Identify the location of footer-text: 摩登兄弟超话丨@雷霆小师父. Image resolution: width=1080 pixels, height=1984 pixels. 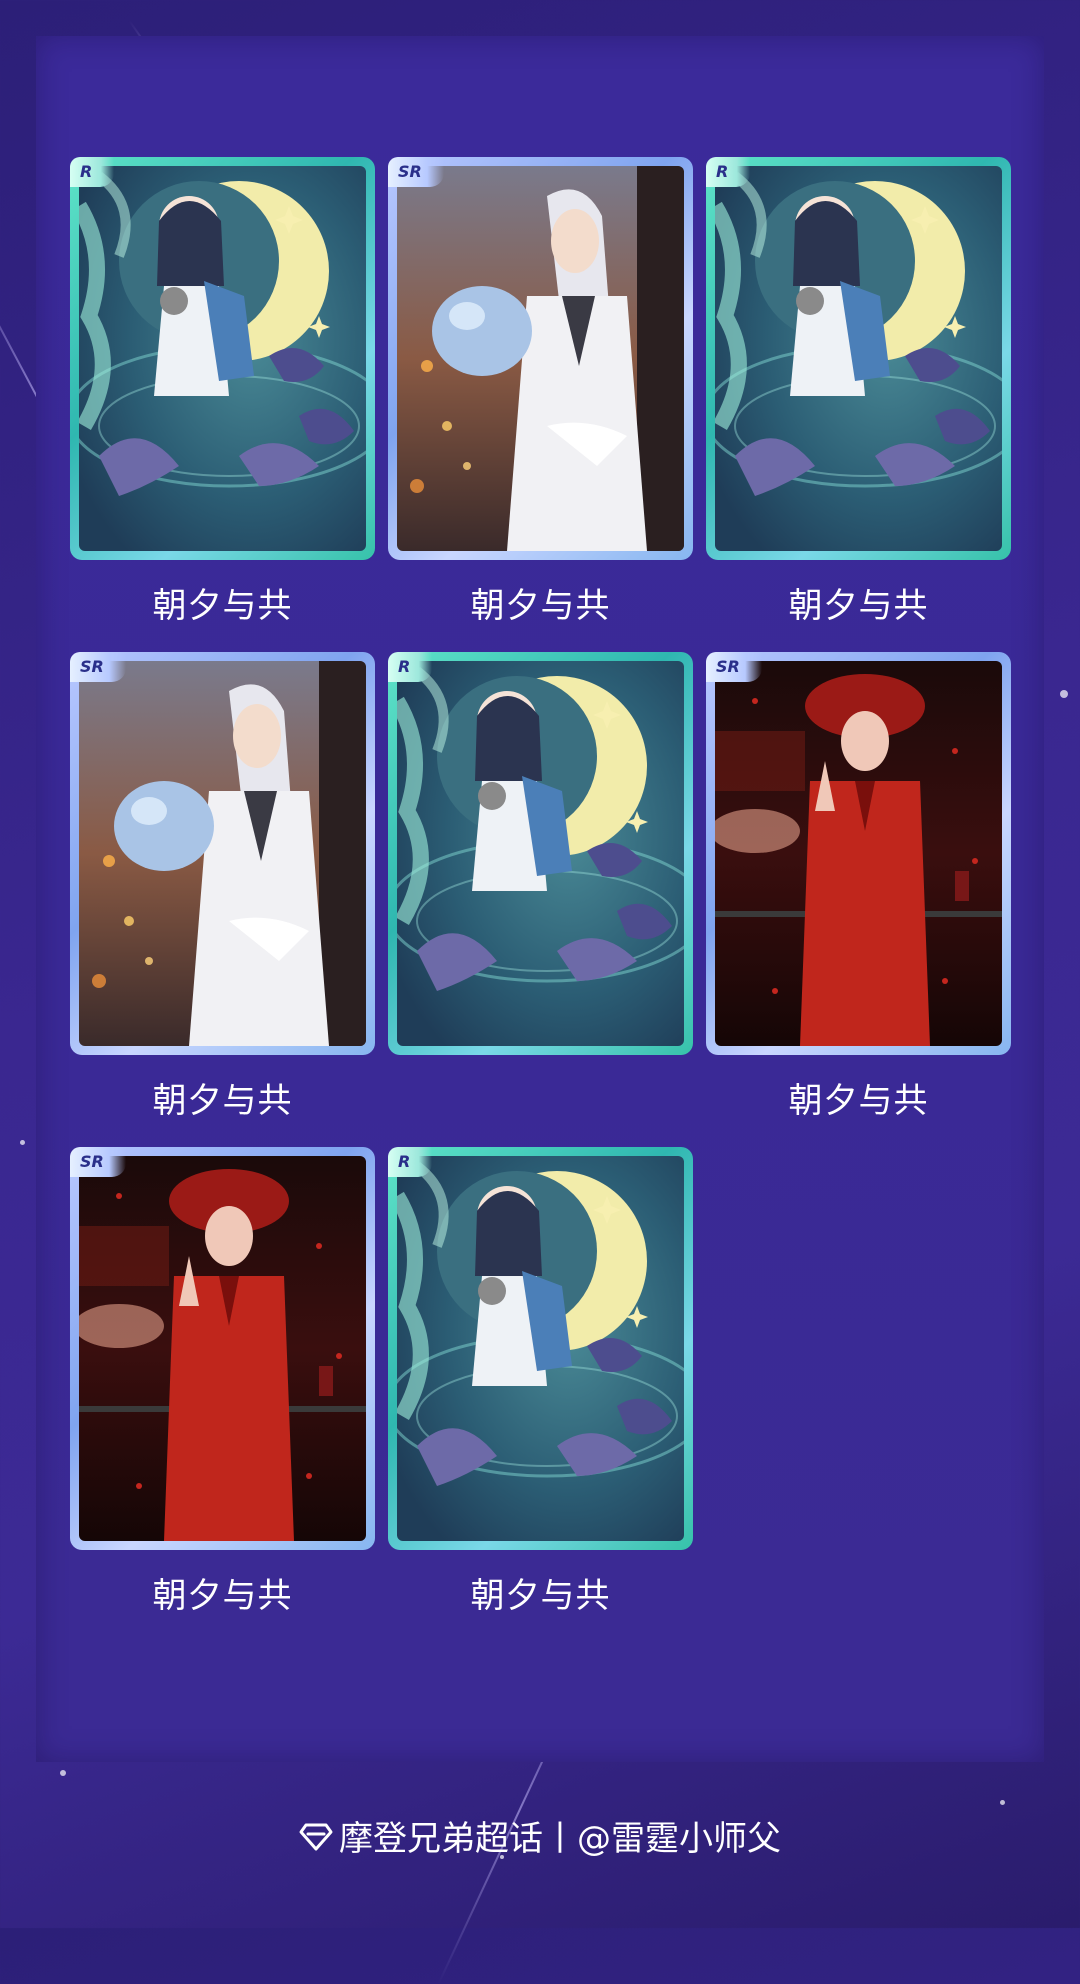
(560, 1839).